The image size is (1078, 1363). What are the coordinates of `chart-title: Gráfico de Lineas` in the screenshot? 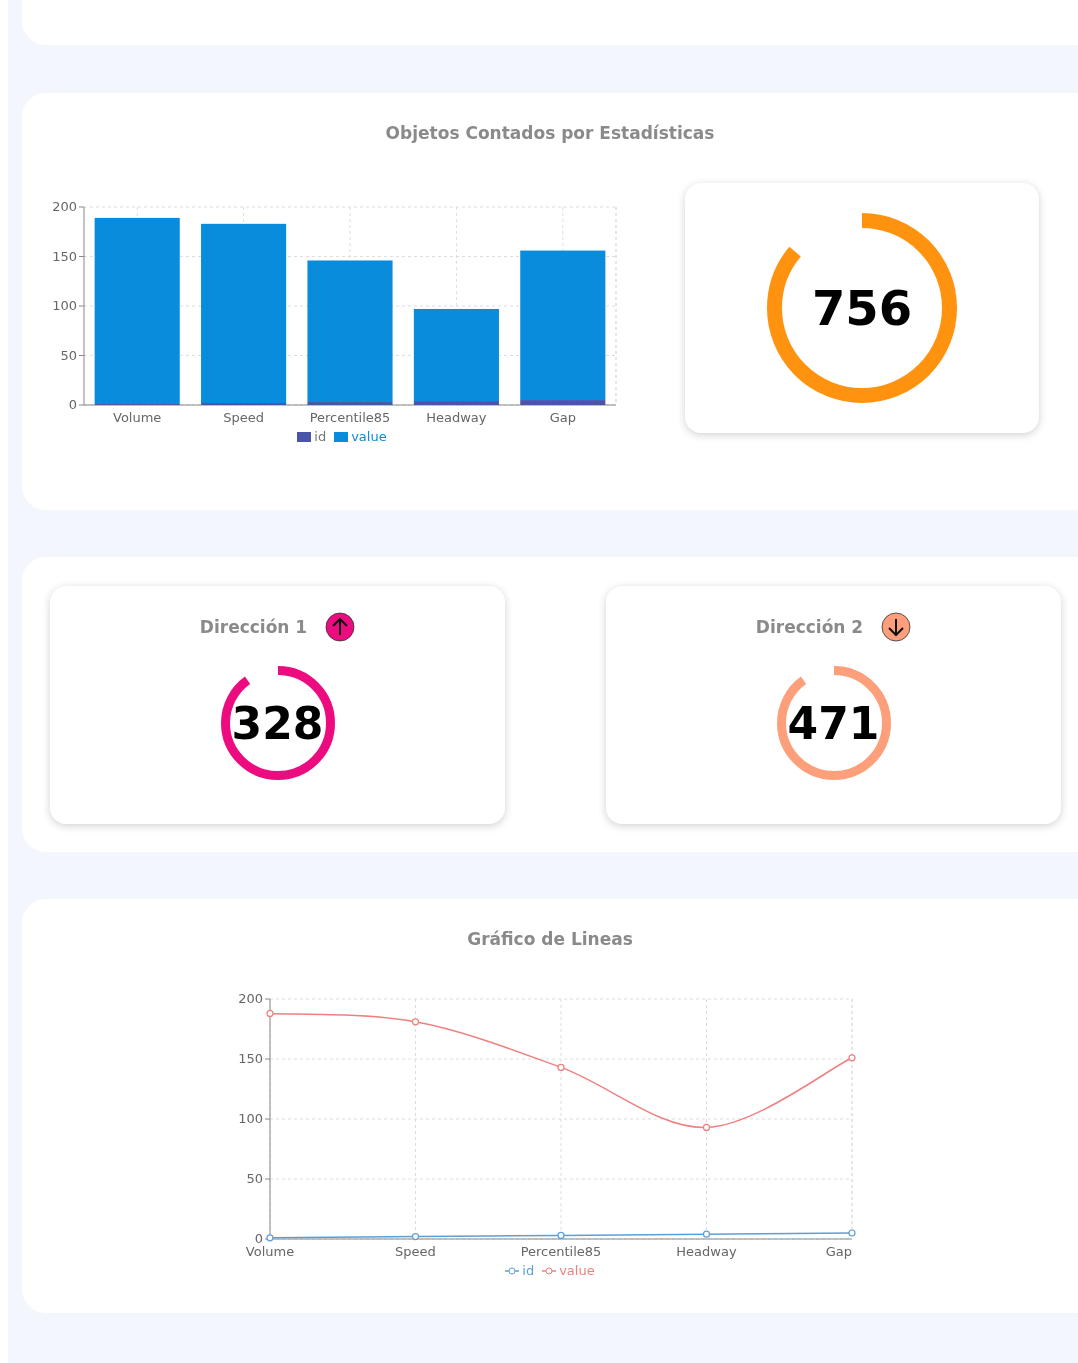 It's located at (550, 939).